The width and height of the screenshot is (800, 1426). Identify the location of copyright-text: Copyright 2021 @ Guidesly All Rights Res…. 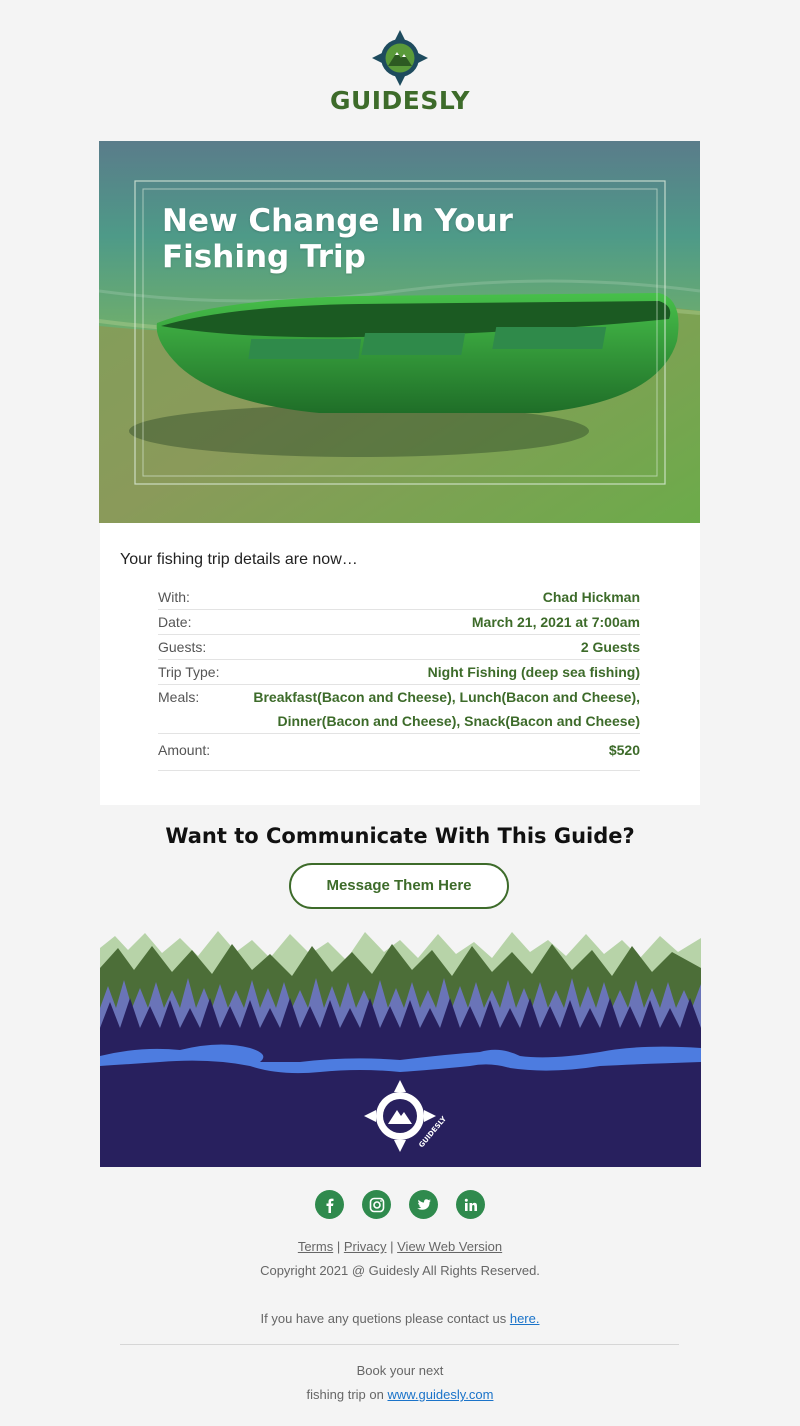
(400, 1270).